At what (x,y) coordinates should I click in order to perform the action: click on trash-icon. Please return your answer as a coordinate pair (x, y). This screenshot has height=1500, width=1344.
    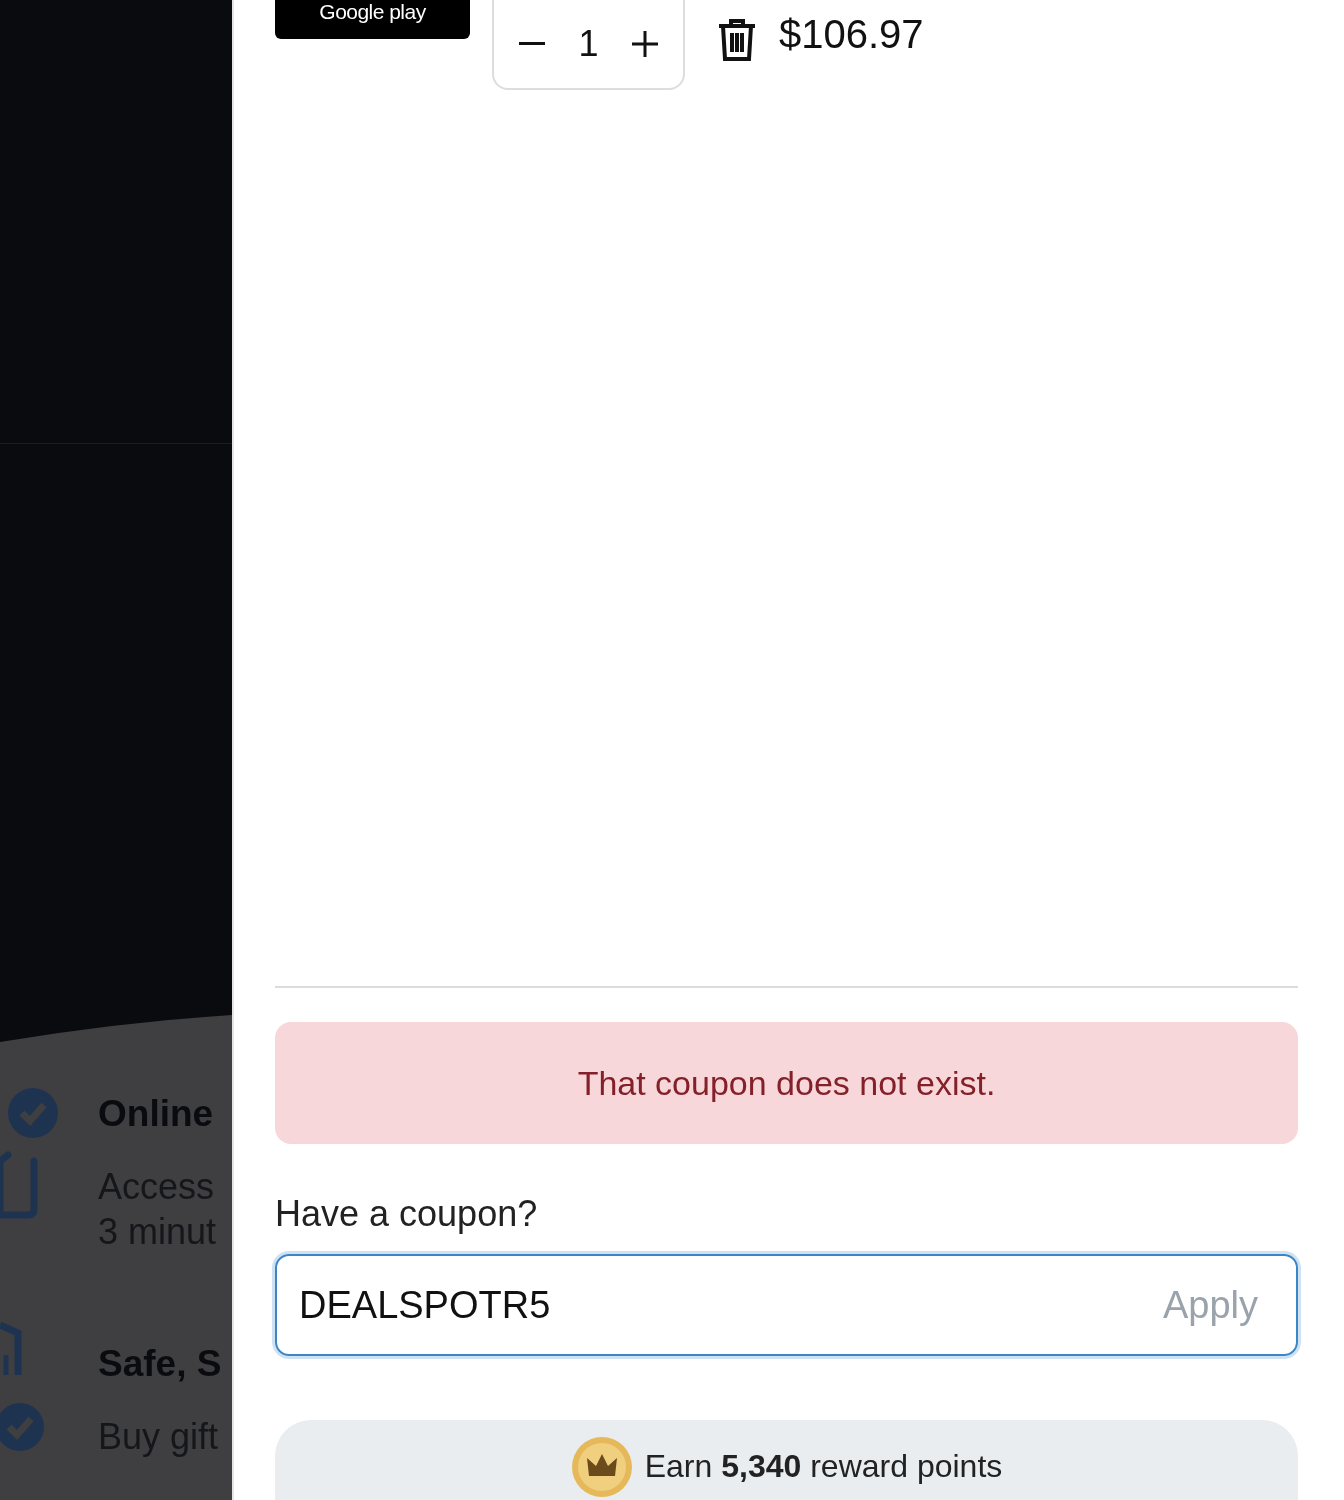
    Looking at the image, I should click on (737, 40).